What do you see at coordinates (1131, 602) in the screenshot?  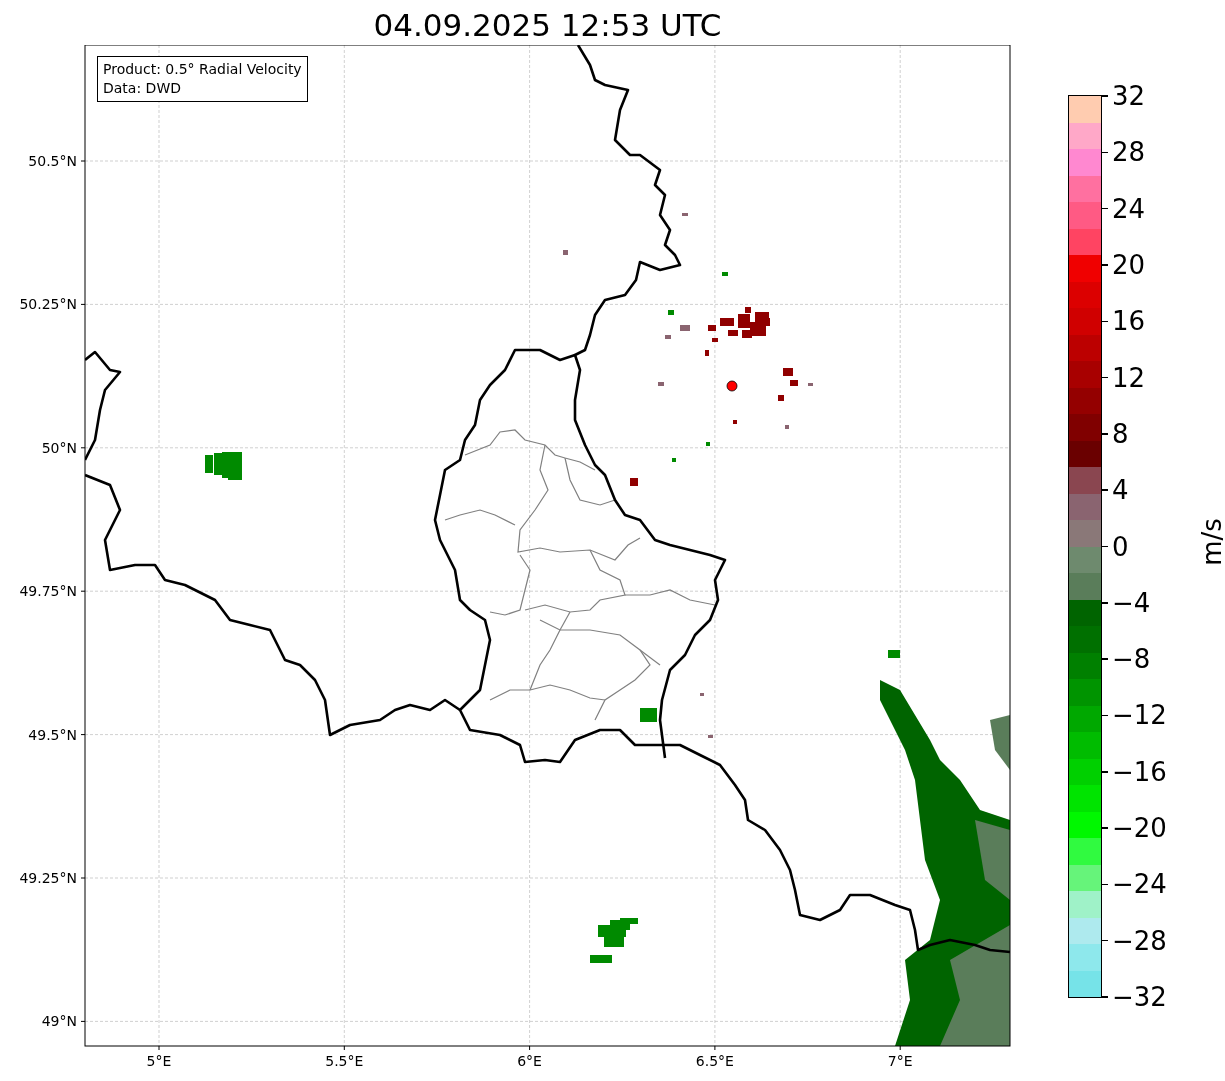 I see `colorbar-tick-label: −4` at bounding box center [1131, 602].